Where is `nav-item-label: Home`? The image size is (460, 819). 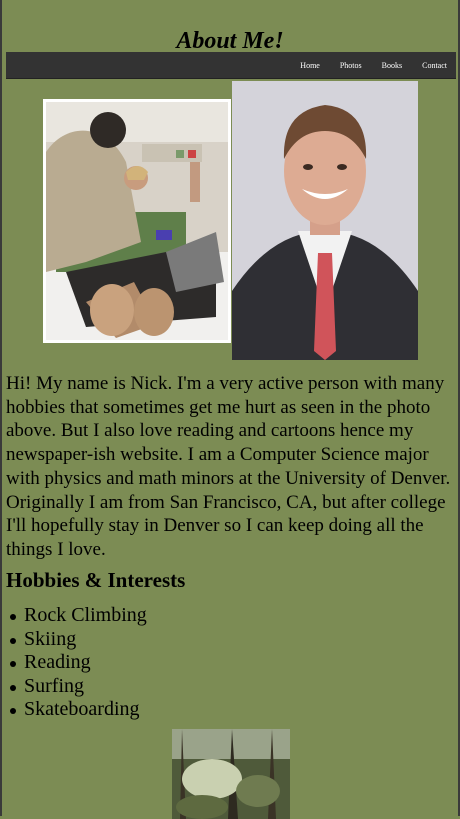 nav-item-label: Home is located at coordinates (310, 65).